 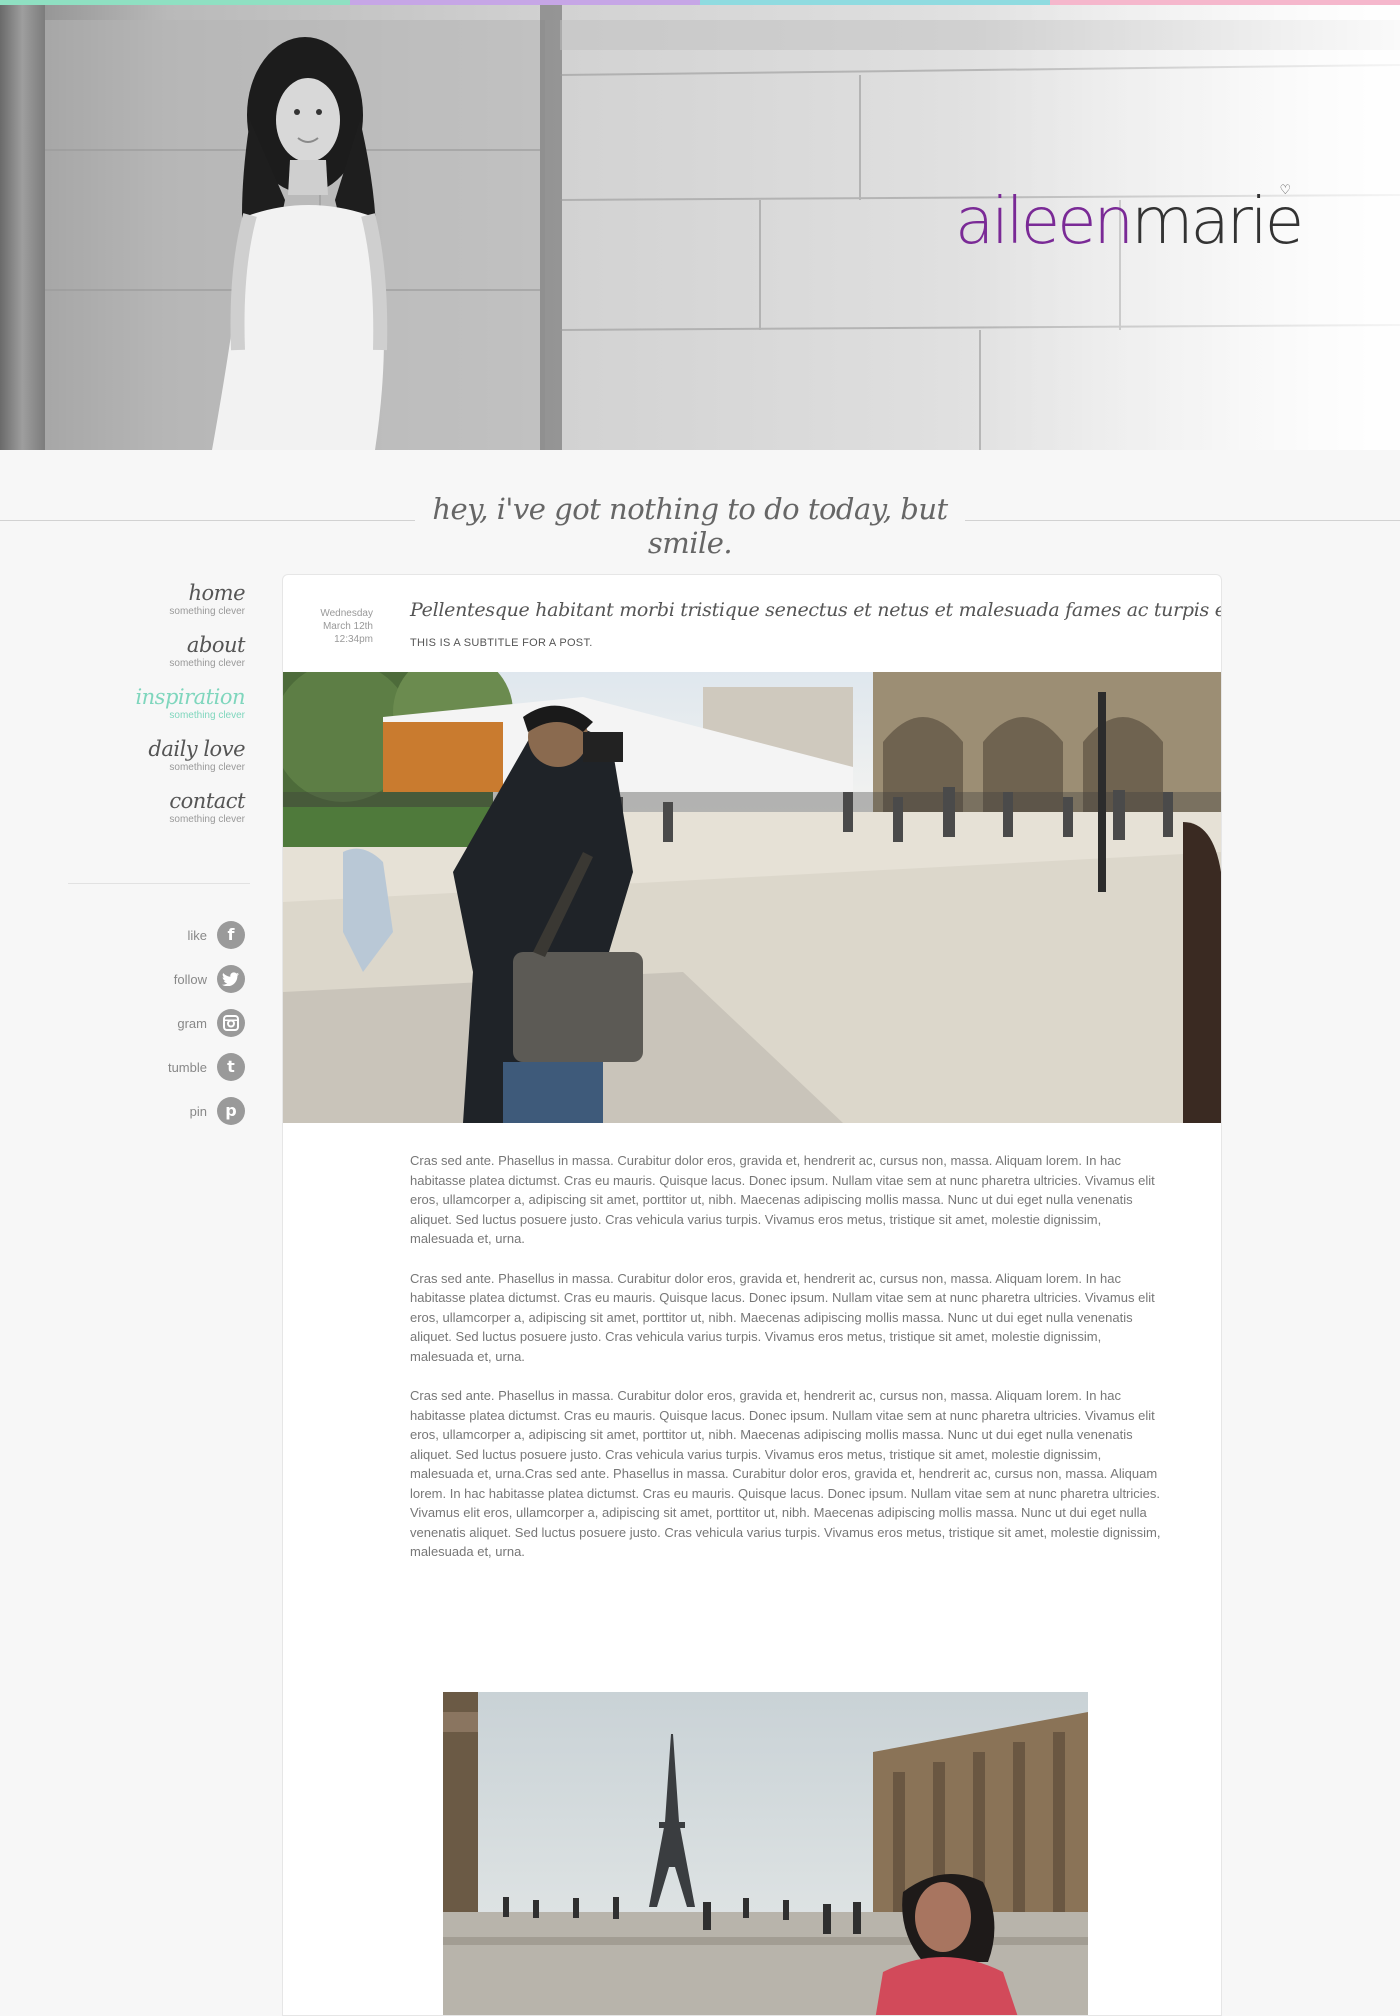 I want to click on nav-item-contact: contact something clever, so click(x=172, y=807).